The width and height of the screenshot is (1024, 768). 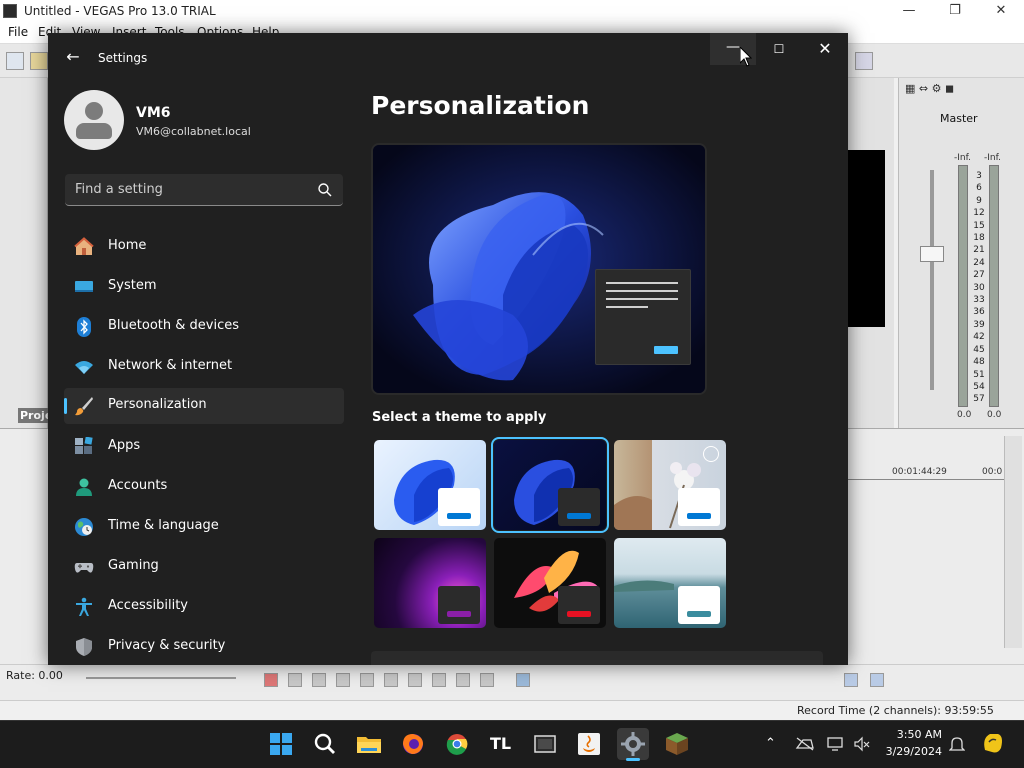 I want to click on open-project-icon, so click(x=39, y=61).